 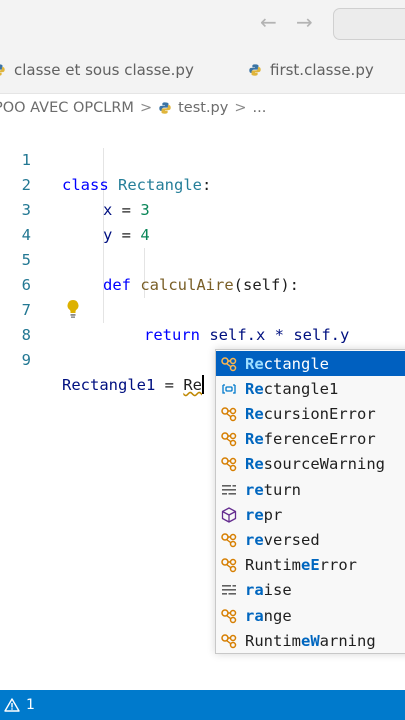 I want to click on suggestion-item: raise, so click(x=310, y=590).